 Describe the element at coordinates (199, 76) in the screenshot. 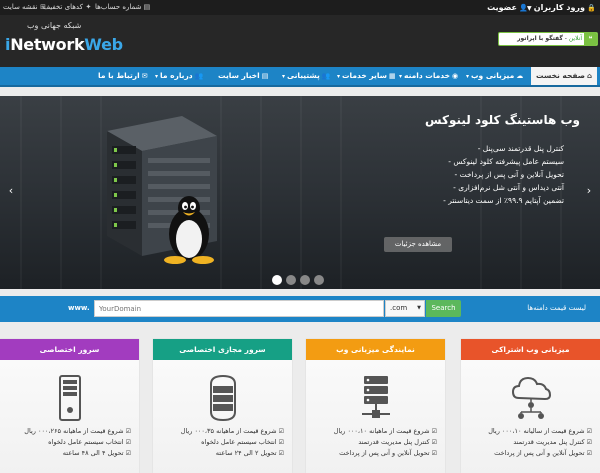

I see `people-icon: 👥` at that location.